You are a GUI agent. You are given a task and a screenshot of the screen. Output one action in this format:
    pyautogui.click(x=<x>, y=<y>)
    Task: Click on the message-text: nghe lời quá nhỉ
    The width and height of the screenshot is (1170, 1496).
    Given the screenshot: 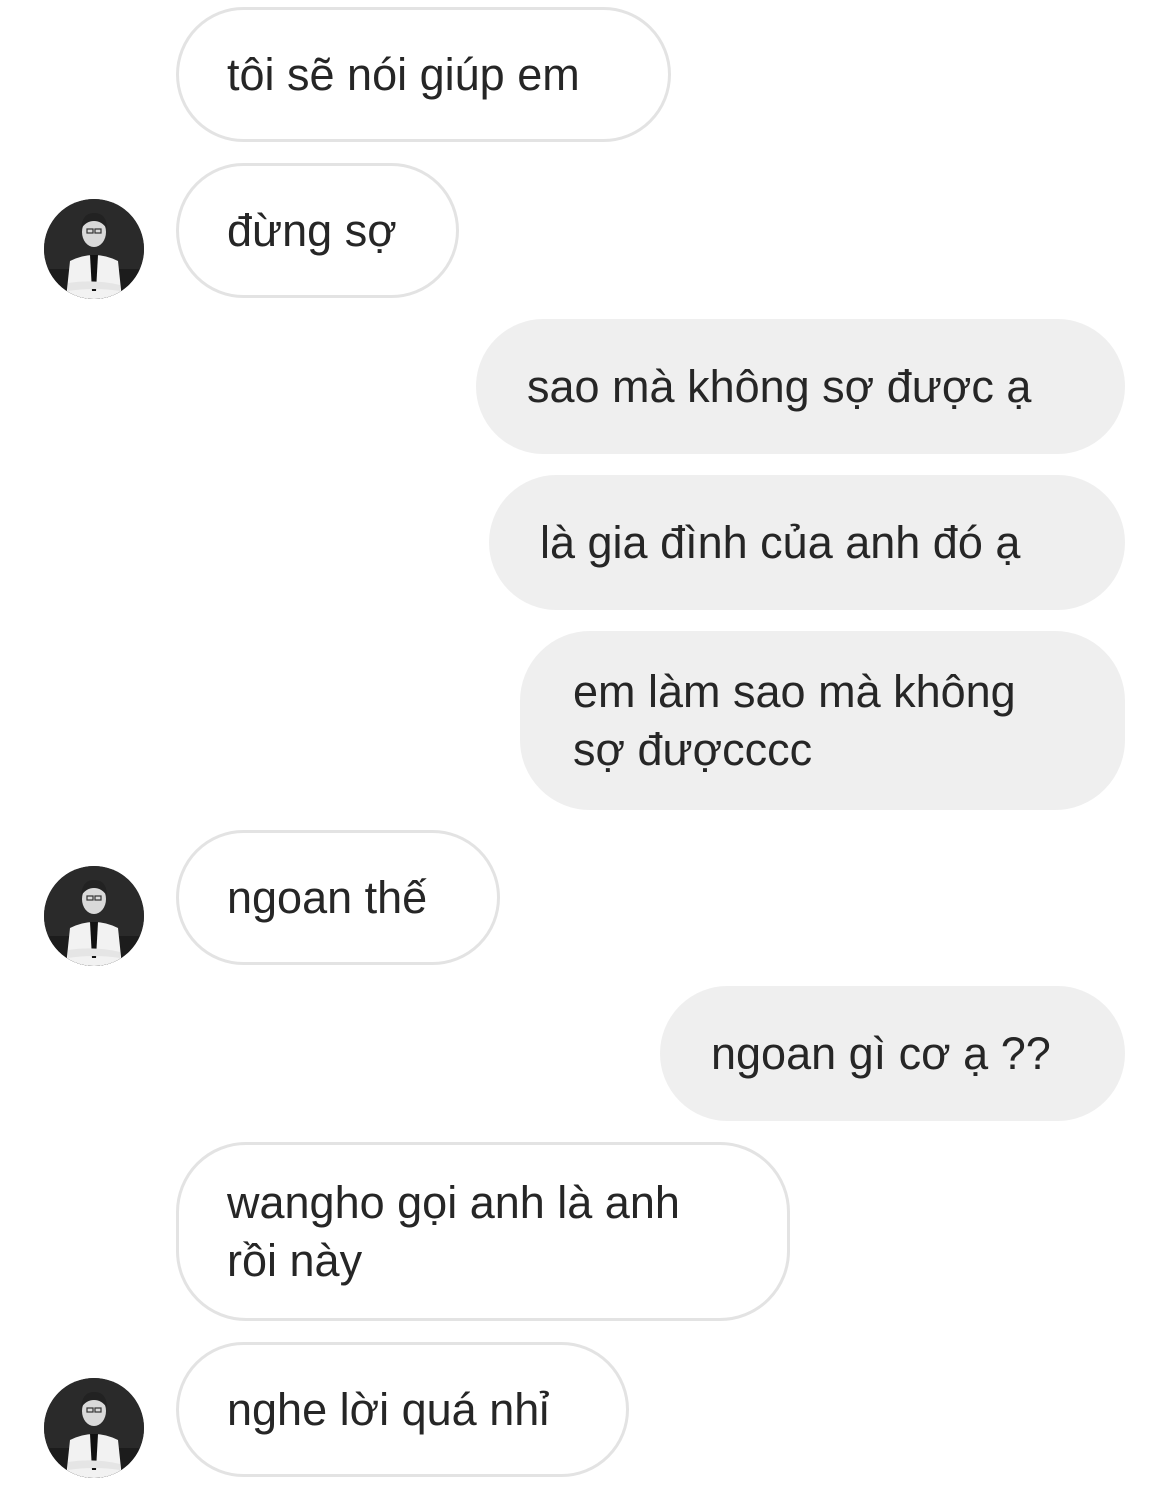 What is the action you would take?
    pyautogui.click(x=388, y=1409)
    